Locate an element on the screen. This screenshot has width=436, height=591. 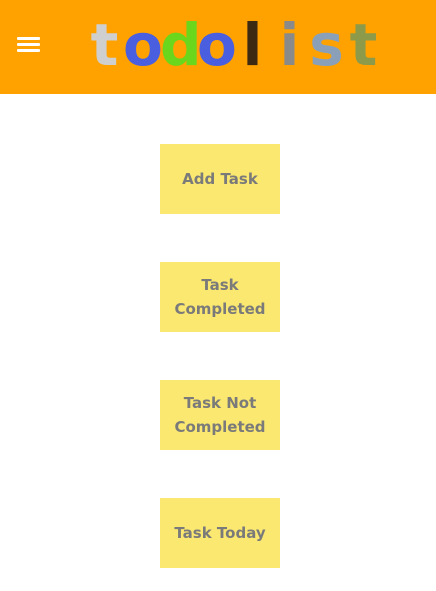
task-today-button: Task Today is located at coordinates (220, 533).